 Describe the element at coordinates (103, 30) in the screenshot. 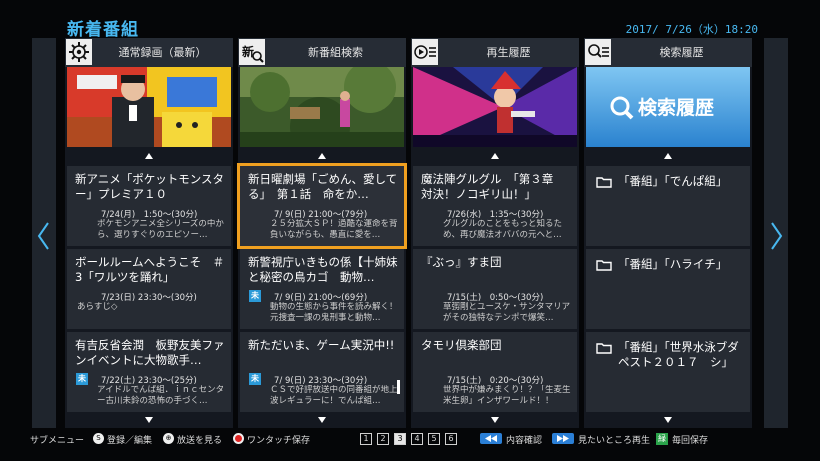

I see `page-title: 新着番組` at that location.